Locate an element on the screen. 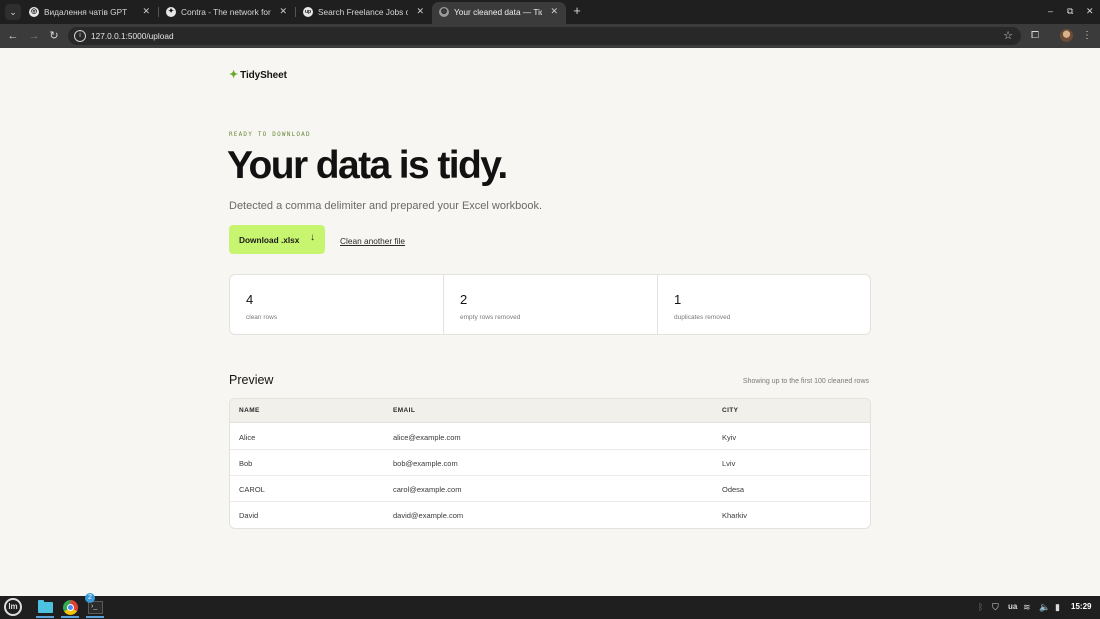  shield-icon: ⛉ is located at coordinates (995, 607).